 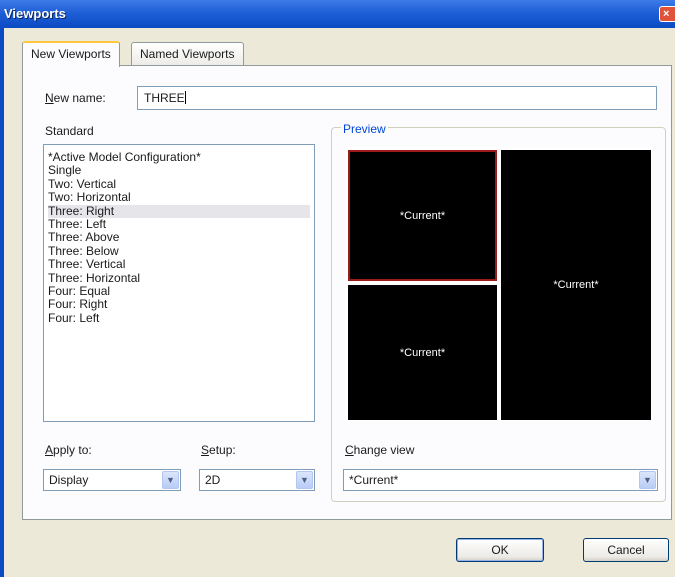 I want to click on viewport-bottom-left: *Current*, so click(x=422, y=352).